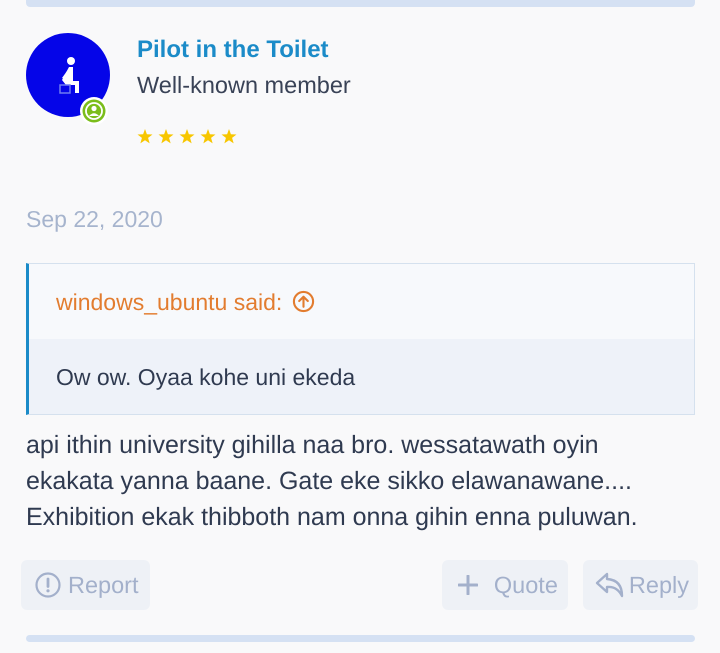  I want to click on member-title: Well-known member, so click(244, 85).